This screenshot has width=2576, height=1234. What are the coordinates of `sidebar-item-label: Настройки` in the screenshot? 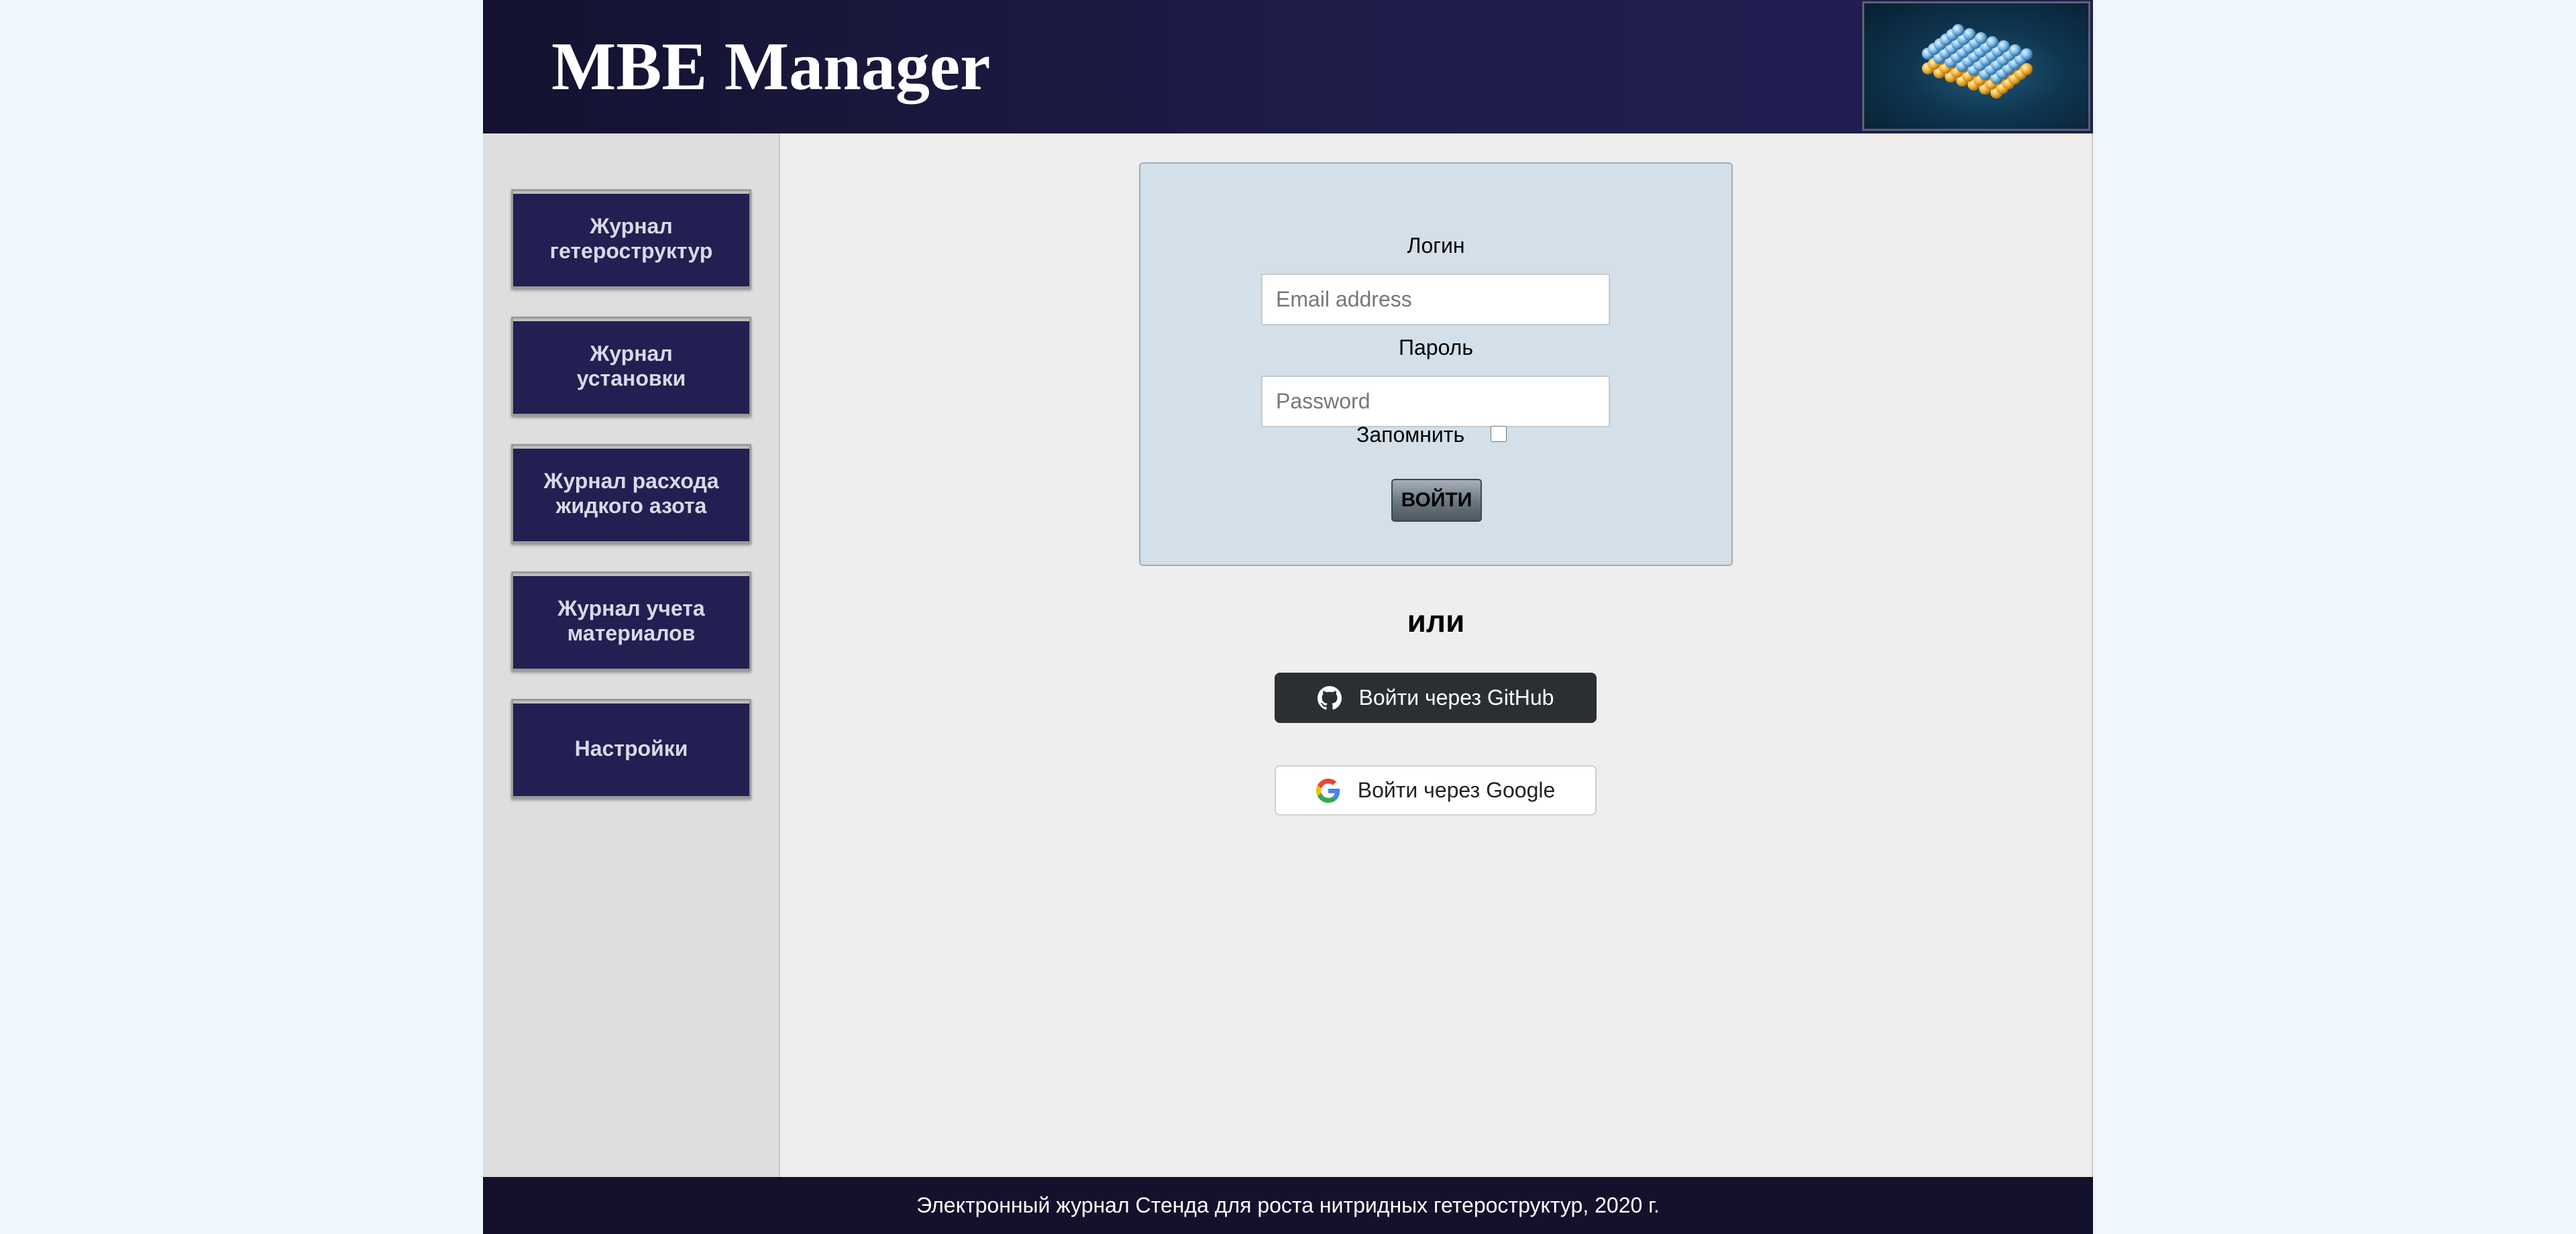 It's located at (631, 748).